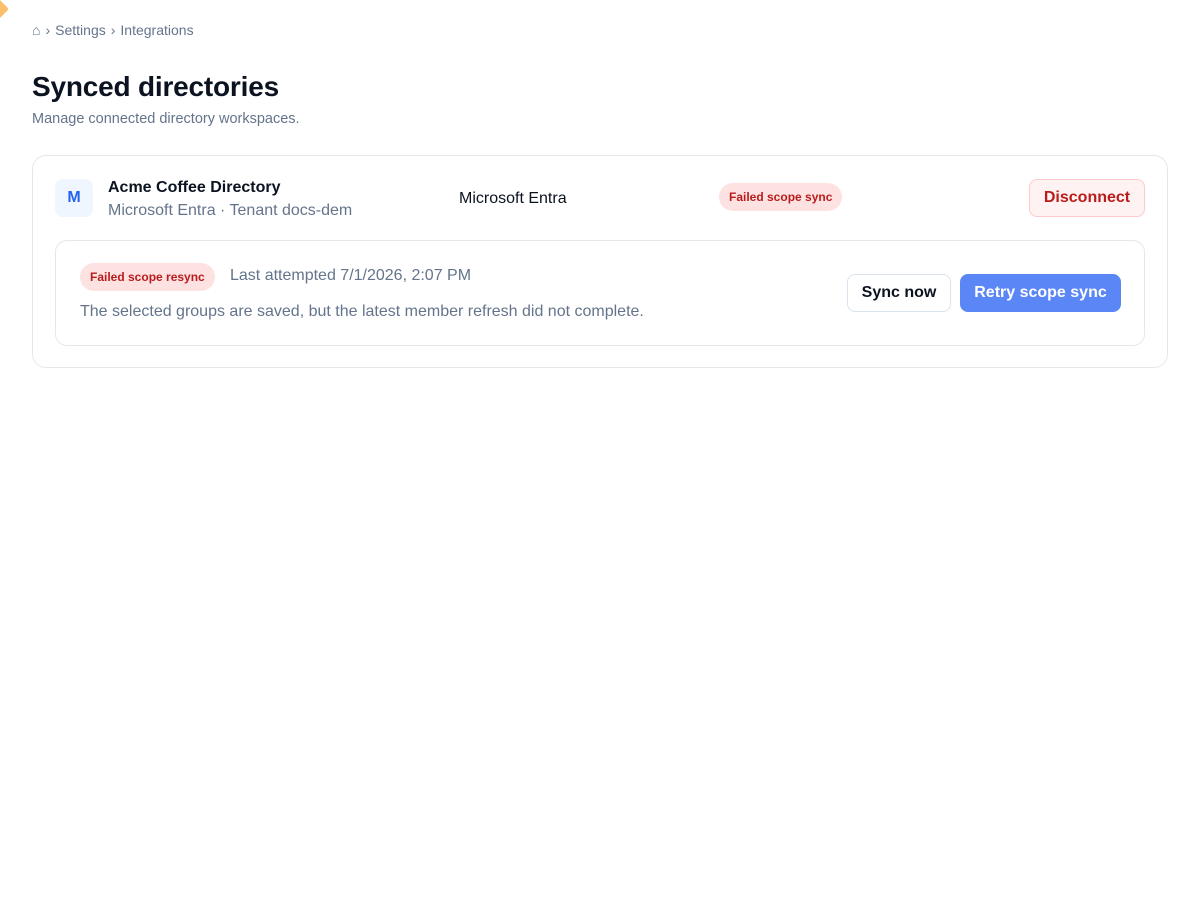 This screenshot has width=1200, height=897. I want to click on disconnect-button: Disconnect, so click(1087, 198).